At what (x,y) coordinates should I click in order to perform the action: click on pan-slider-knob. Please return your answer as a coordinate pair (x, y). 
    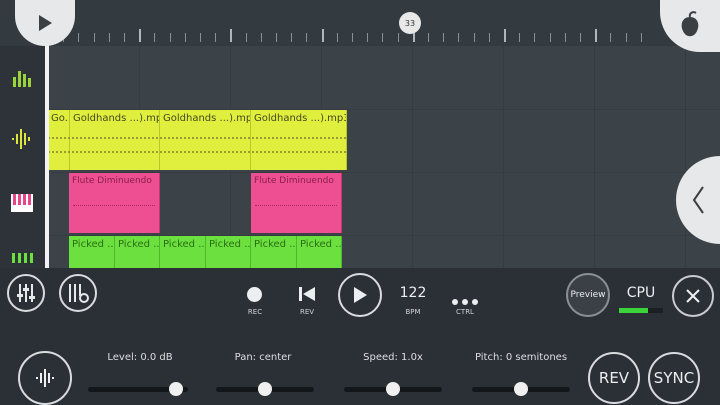
    Looking at the image, I should click on (265, 389).